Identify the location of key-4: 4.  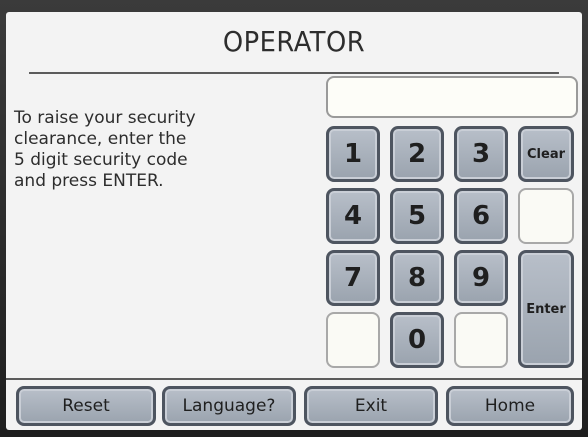
(353, 216).